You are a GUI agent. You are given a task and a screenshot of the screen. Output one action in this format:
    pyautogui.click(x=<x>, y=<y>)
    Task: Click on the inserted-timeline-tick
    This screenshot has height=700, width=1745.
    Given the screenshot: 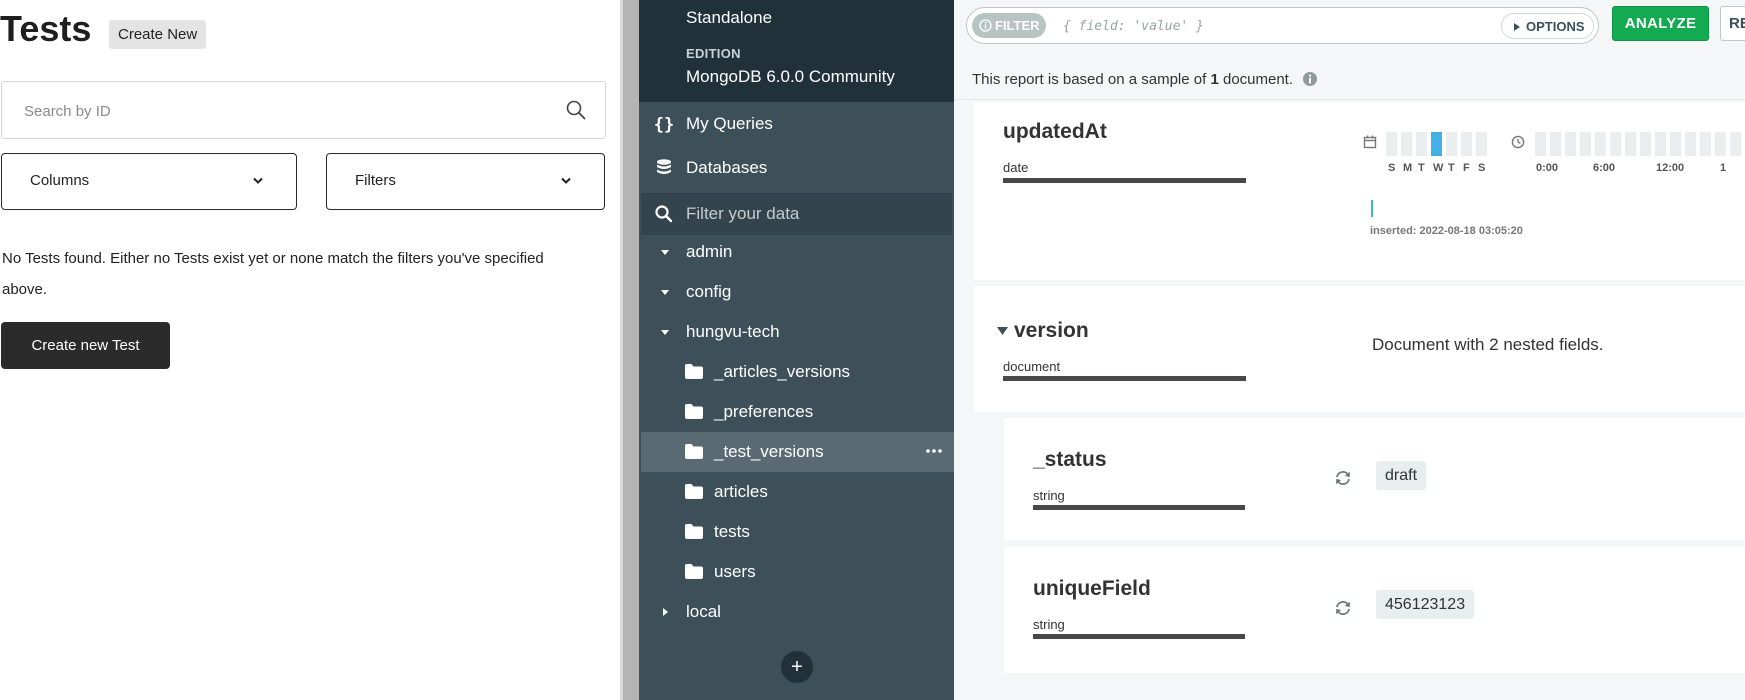 What is the action you would take?
    pyautogui.click(x=1372, y=208)
    